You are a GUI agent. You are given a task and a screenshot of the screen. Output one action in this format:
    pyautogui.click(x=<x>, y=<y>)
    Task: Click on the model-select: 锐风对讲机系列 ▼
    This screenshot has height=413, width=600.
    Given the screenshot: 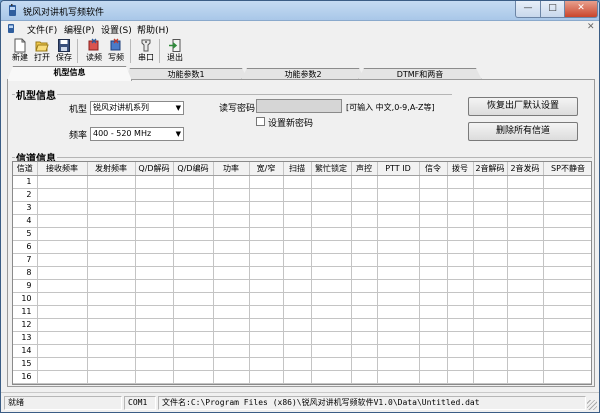 What is the action you would take?
    pyautogui.click(x=137, y=108)
    